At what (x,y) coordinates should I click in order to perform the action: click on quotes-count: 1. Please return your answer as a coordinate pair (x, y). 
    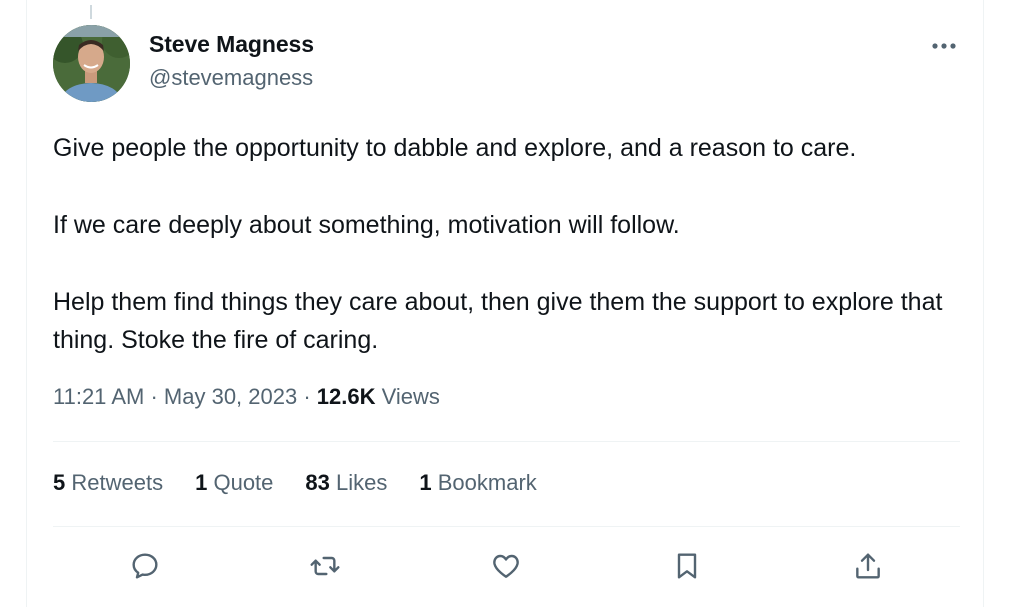
    Looking at the image, I should click on (201, 482).